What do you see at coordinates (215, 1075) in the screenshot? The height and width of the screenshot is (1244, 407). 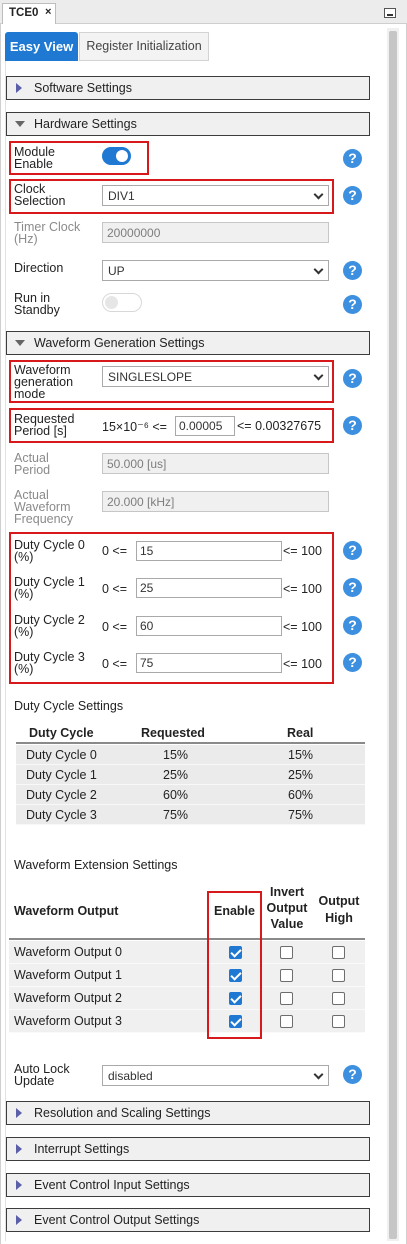 I see `auto-lock-update-dropdown: disabled` at bounding box center [215, 1075].